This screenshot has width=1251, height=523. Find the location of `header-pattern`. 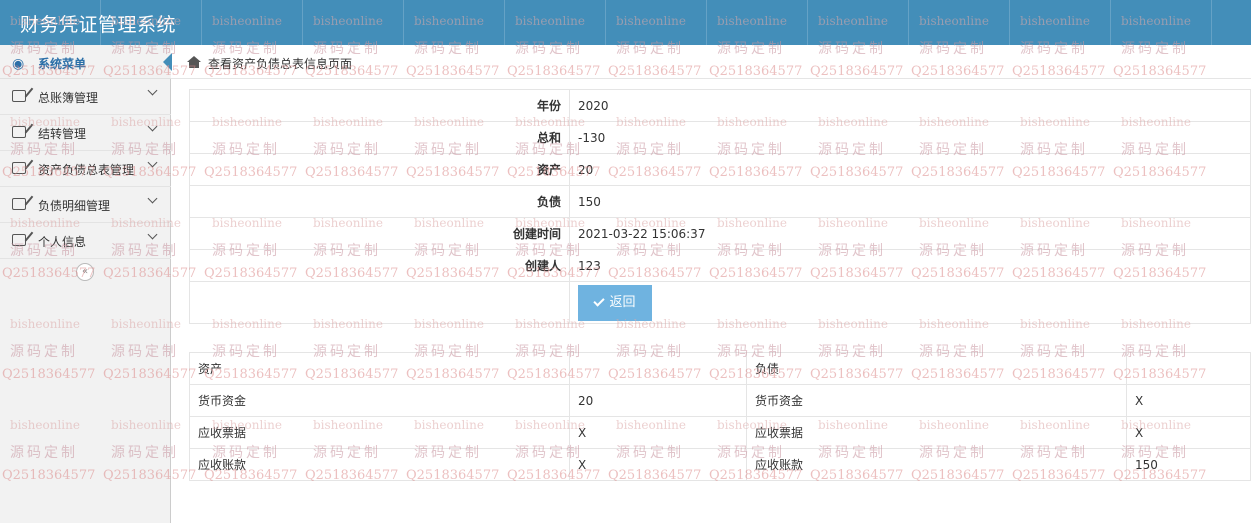

header-pattern is located at coordinates (625, 22).